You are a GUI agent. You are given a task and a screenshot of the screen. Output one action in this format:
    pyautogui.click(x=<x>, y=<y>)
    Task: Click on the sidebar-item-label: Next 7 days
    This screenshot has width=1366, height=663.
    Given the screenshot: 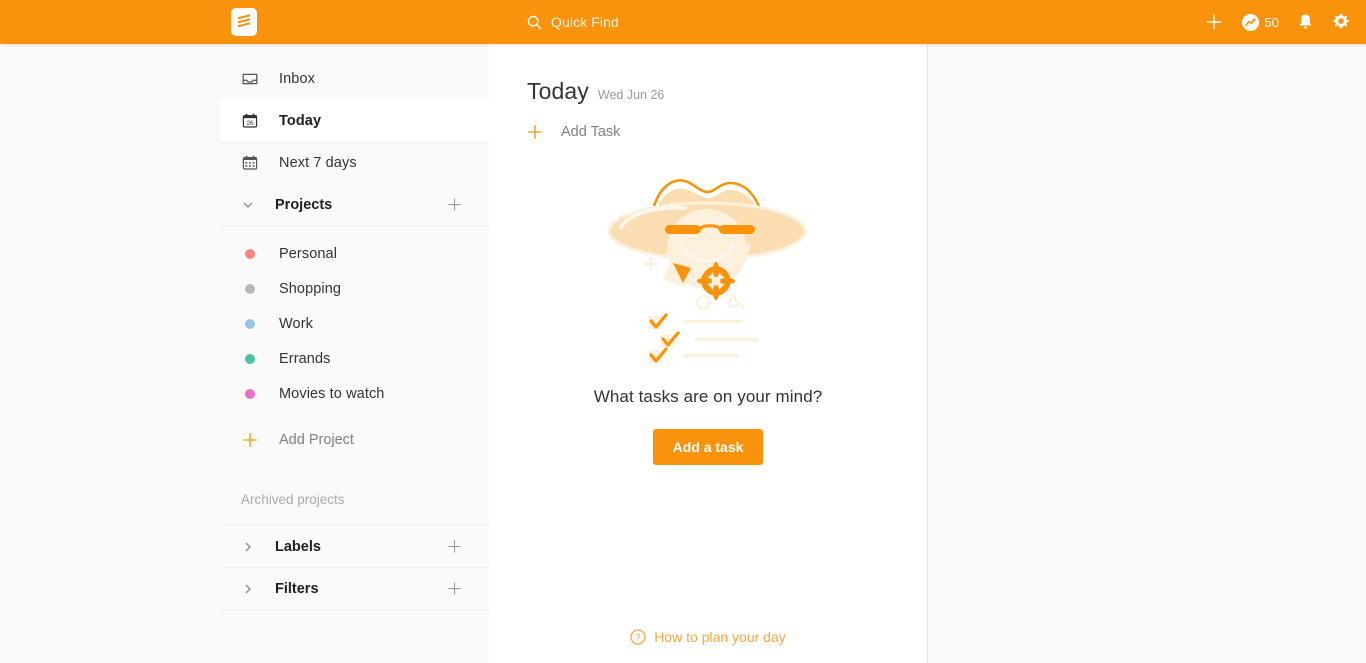 What is the action you would take?
    pyautogui.click(x=318, y=163)
    